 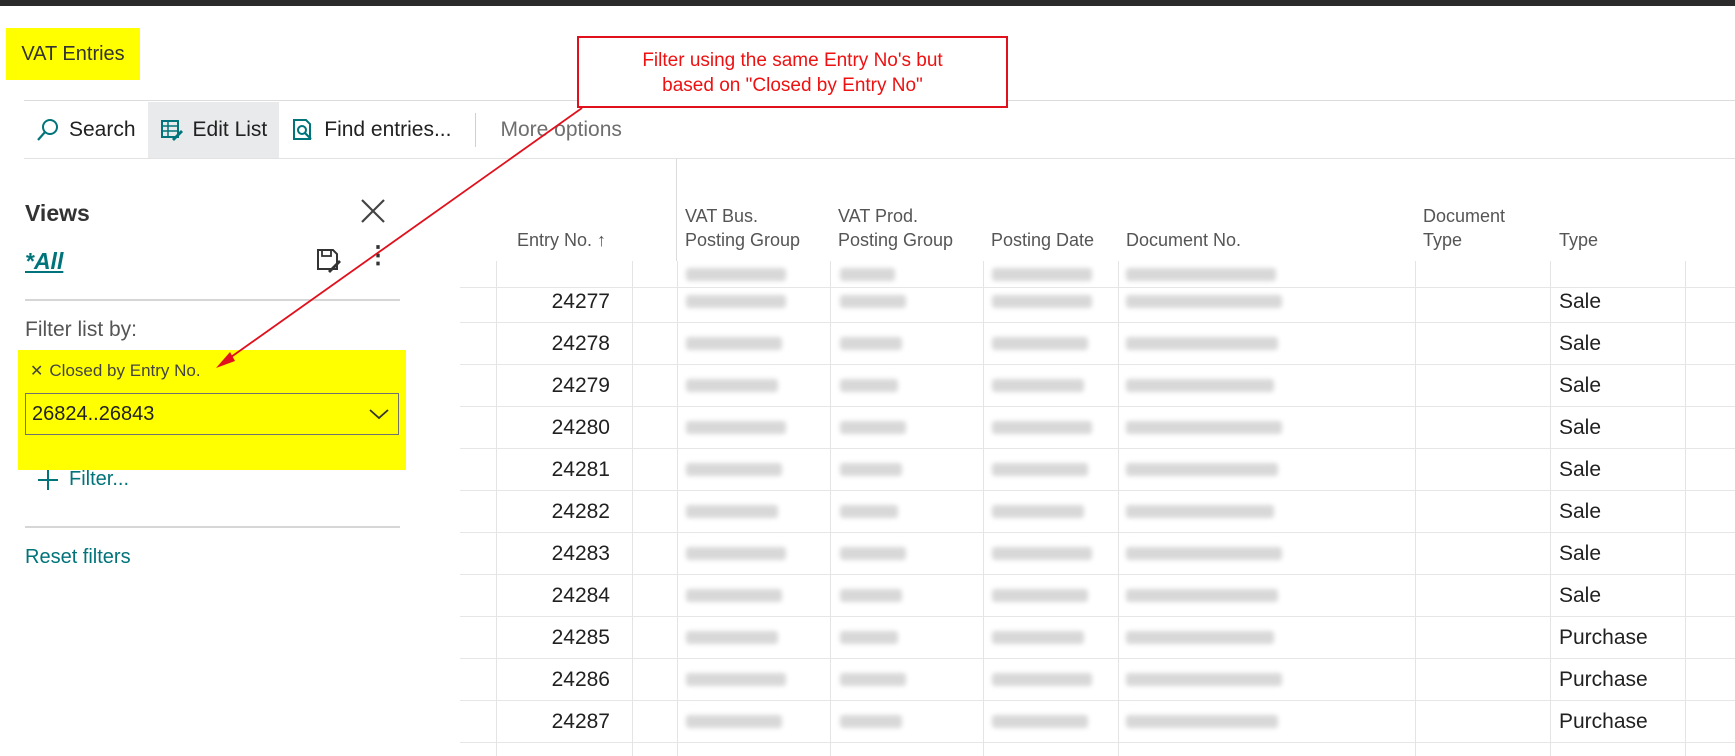 I want to click on divider, so click(x=879, y=158).